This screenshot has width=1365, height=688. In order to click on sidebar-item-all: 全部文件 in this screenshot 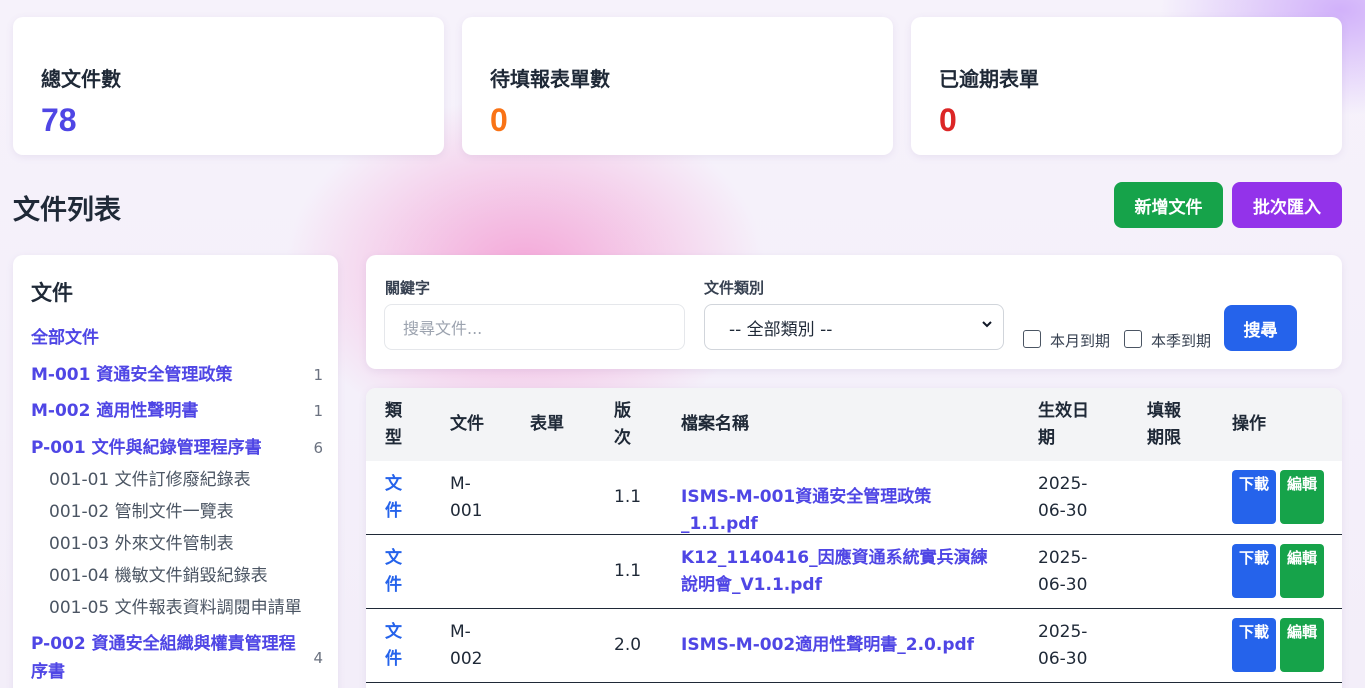, I will do `click(177, 338)`.